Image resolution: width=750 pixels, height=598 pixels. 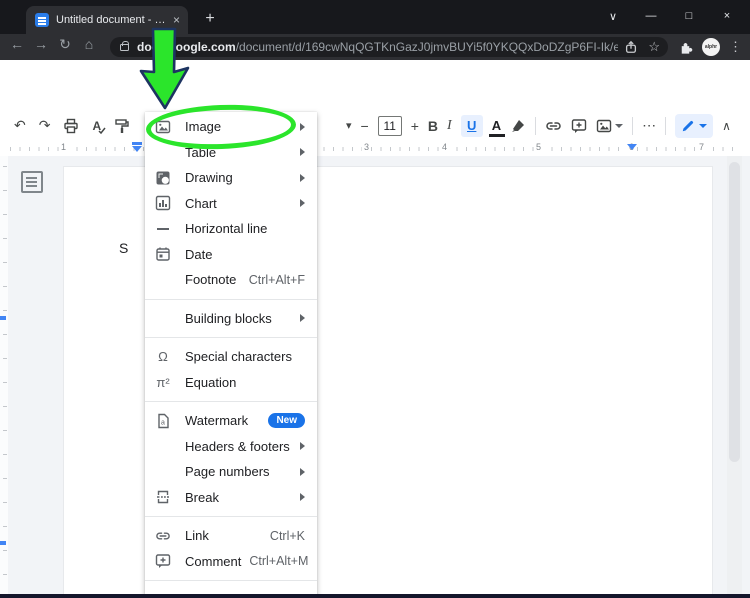 I want to click on menu-item-shortcut: Ctrl+K, so click(x=287, y=535).